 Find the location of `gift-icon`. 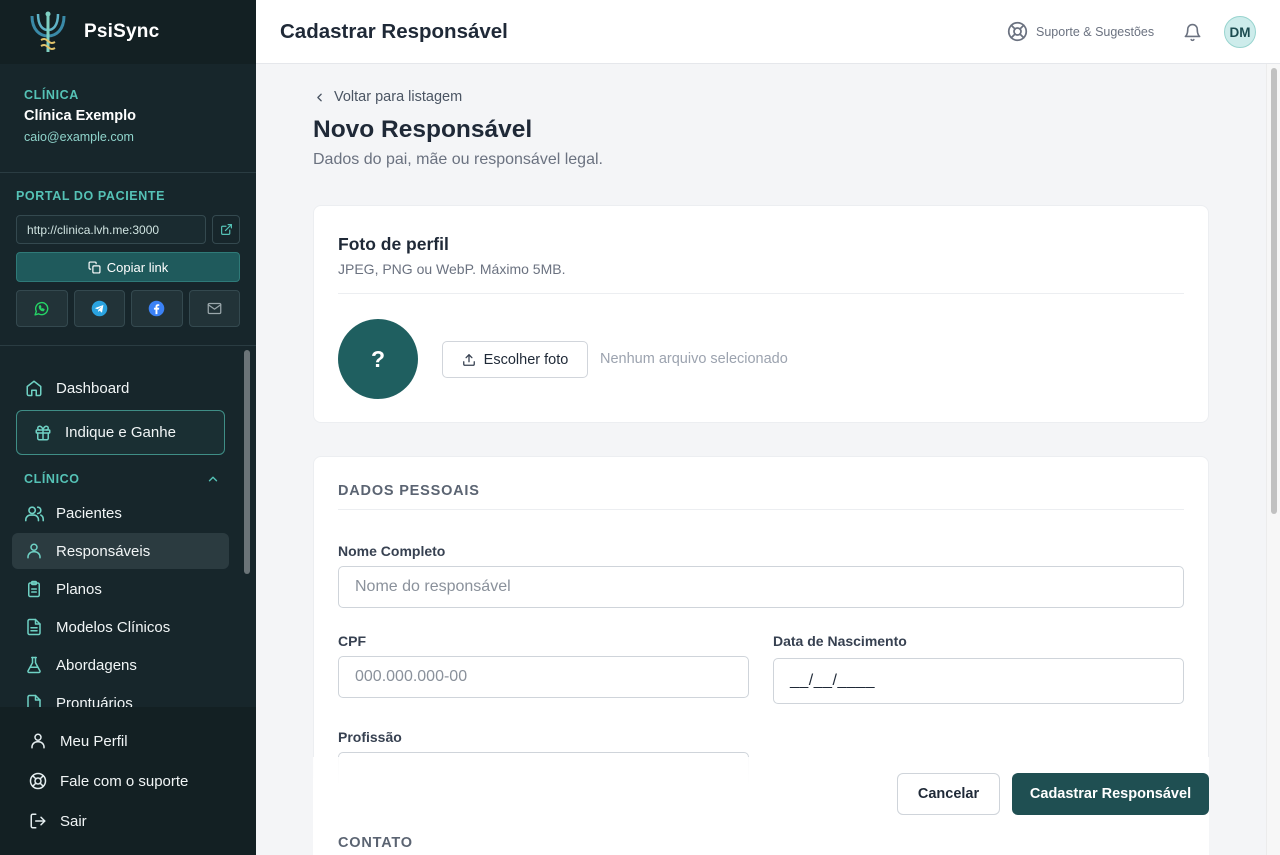

gift-icon is located at coordinates (43, 433).